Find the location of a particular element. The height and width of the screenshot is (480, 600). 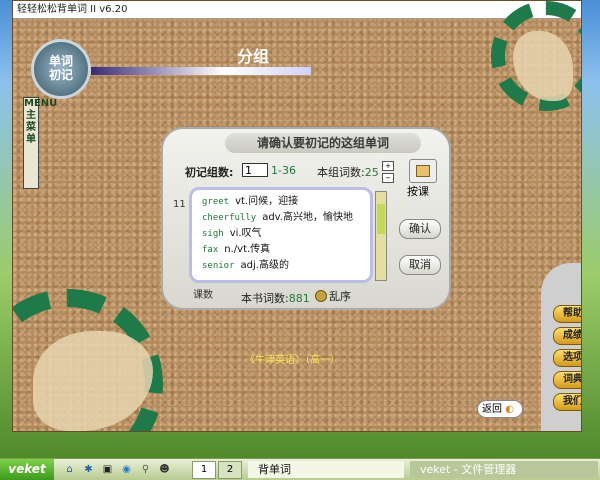

book-total-value: 881 is located at coordinates (299, 298).